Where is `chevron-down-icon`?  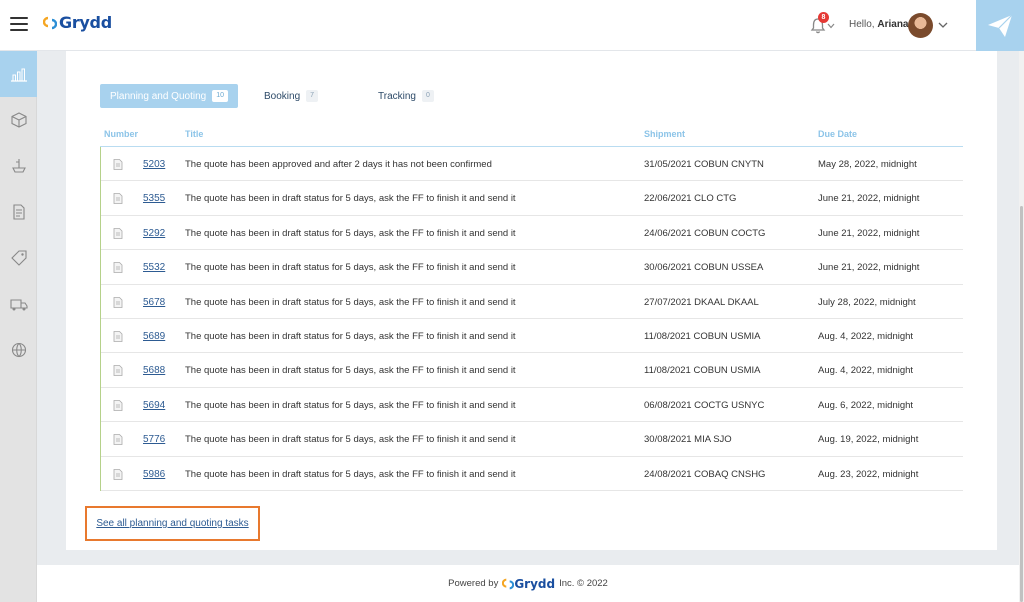 chevron-down-icon is located at coordinates (831, 26).